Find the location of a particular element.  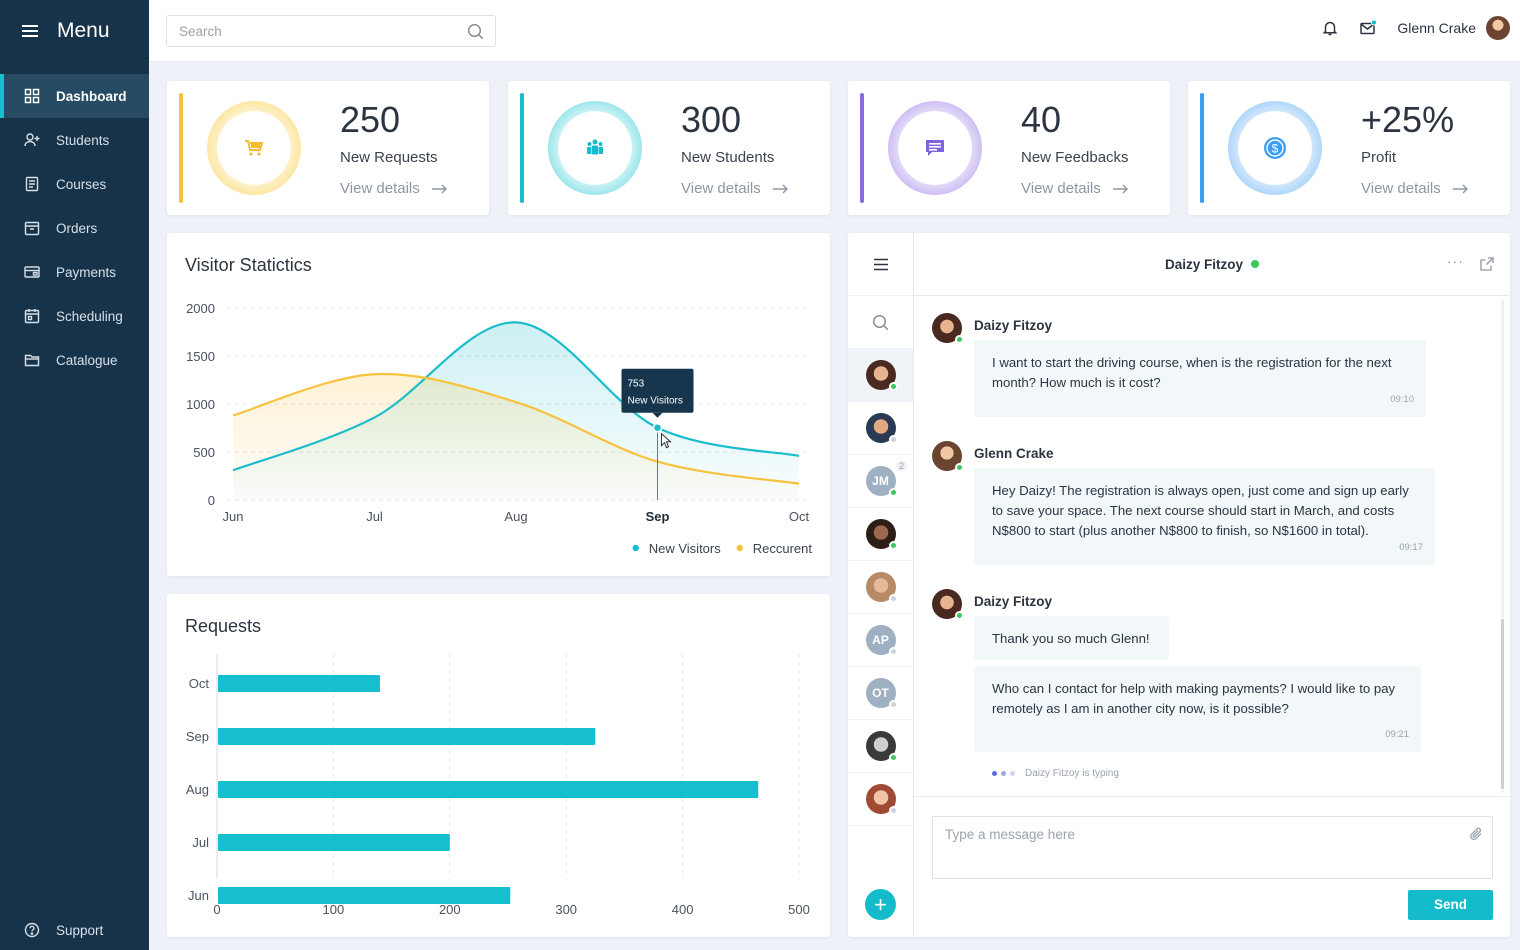

payments-icon is located at coordinates (32, 272).